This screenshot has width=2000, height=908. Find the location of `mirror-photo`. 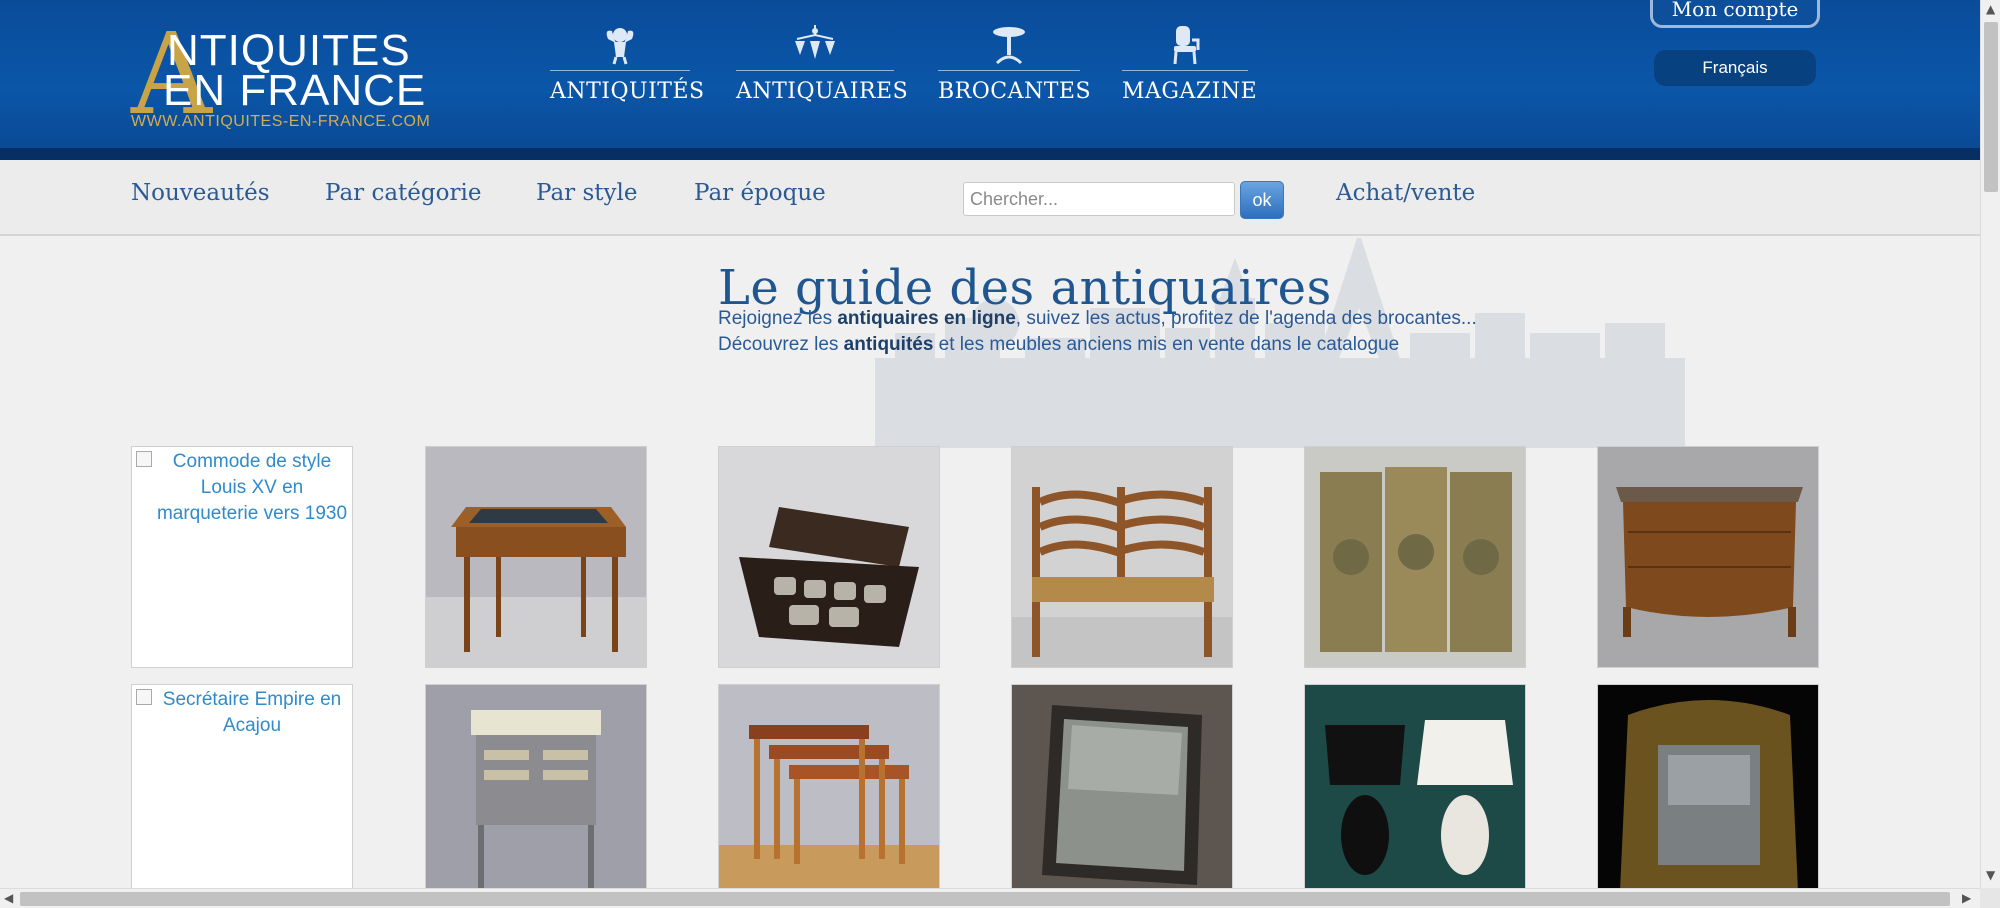

mirror-photo is located at coordinates (1122, 787).